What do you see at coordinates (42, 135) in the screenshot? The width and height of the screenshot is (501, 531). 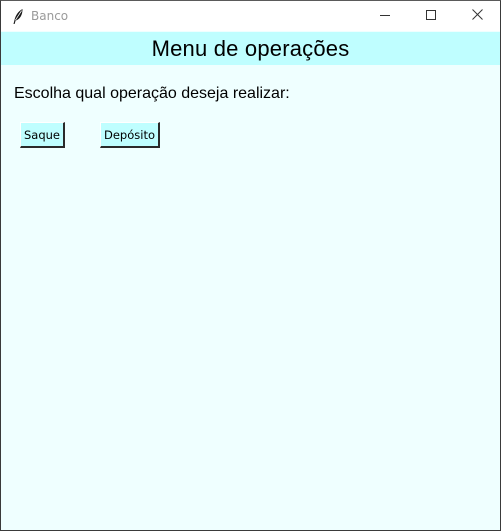 I see `saque-button: Saque` at bounding box center [42, 135].